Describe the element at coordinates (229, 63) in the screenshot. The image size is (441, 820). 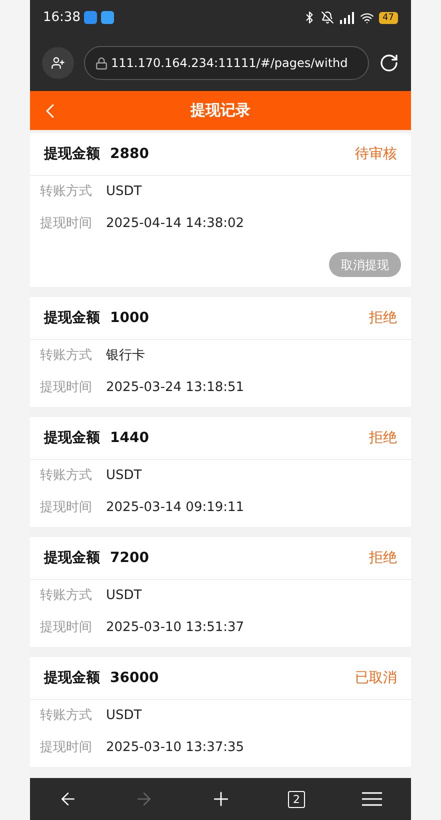
I see `url-text: 111.170.164.234:11111/#/pages/withd` at that location.